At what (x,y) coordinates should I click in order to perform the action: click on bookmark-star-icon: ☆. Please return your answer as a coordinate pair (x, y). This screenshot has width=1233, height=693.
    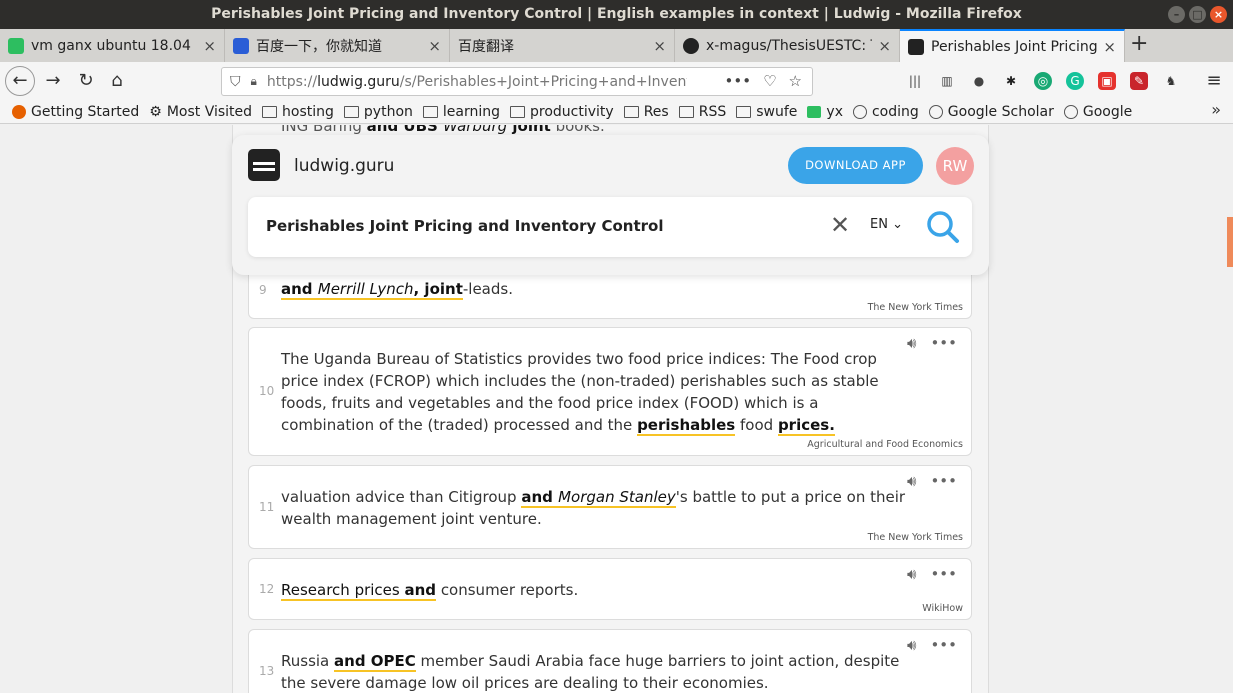
    Looking at the image, I should click on (795, 81).